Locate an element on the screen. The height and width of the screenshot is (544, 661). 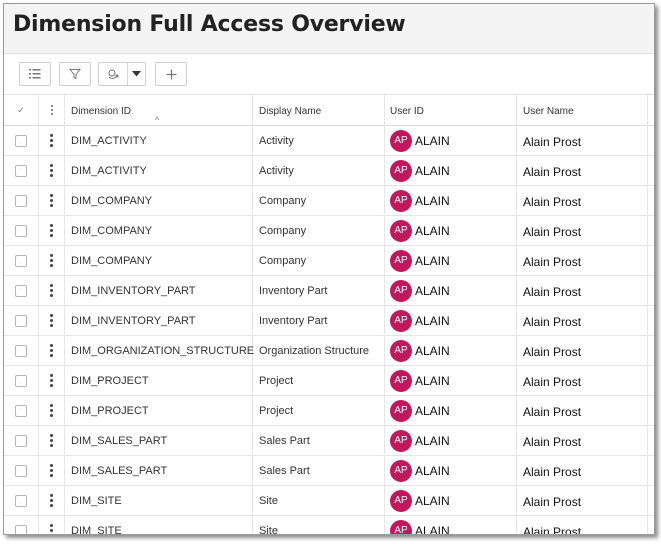
dimension-id-cell: DIM_ORGANIZATION_STRUCTURE is located at coordinates (160, 350).